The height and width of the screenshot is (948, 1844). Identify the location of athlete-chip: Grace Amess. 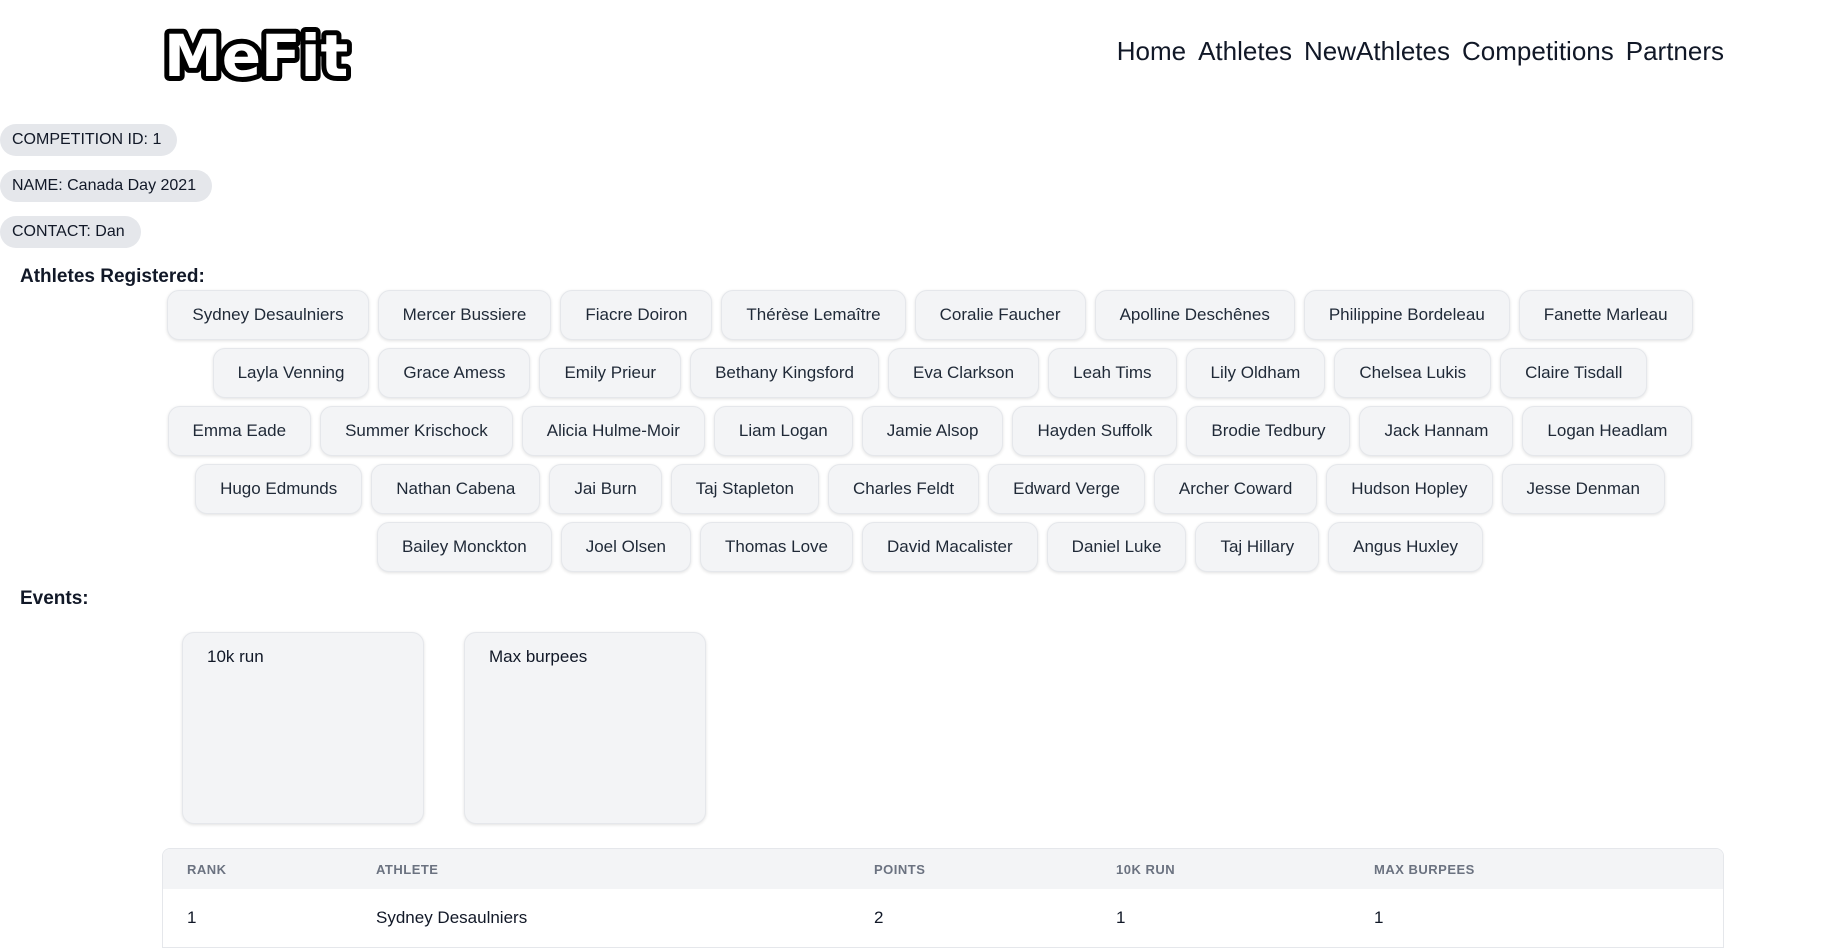
(454, 373).